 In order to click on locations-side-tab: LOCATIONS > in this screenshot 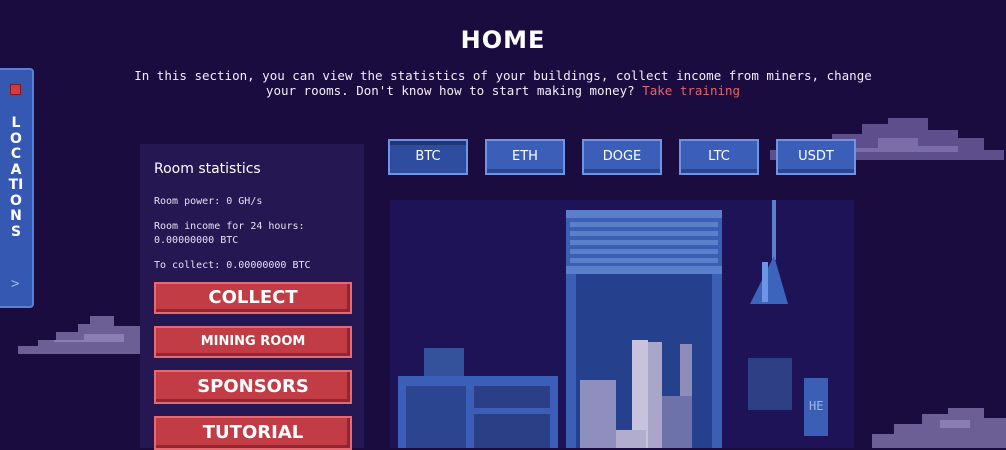, I will do `click(17, 188)`.